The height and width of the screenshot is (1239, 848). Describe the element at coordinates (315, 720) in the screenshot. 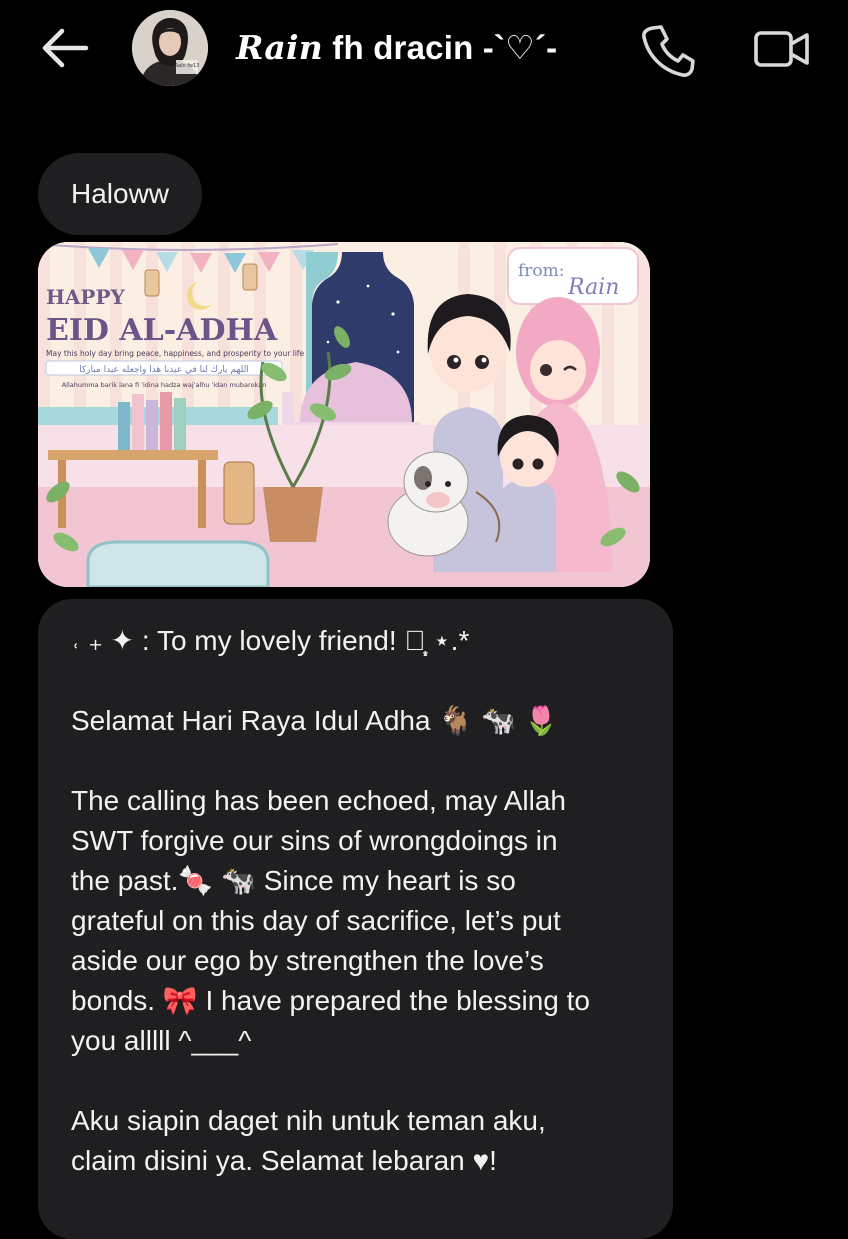

I see `message-line: Selamat Hari Raya Idul Adha 🐐 🐄 🌷` at that location.